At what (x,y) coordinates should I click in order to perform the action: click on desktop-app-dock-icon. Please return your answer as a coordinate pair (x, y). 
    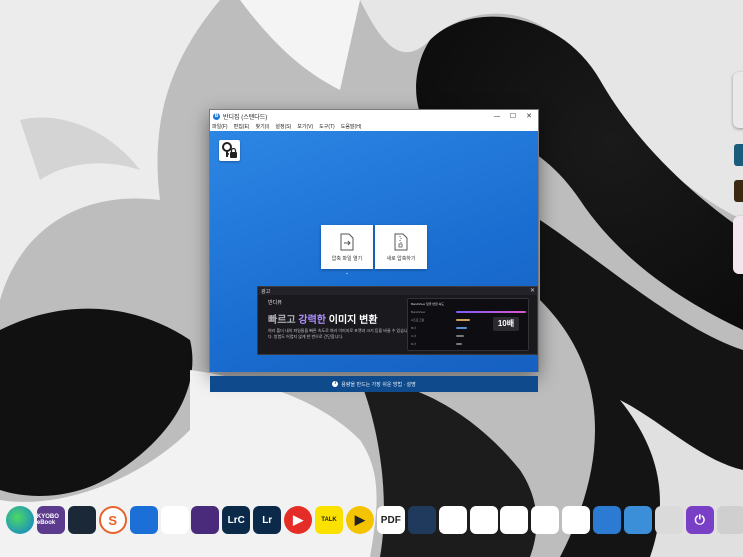
    Looking at the image, I should click on (638, 520).